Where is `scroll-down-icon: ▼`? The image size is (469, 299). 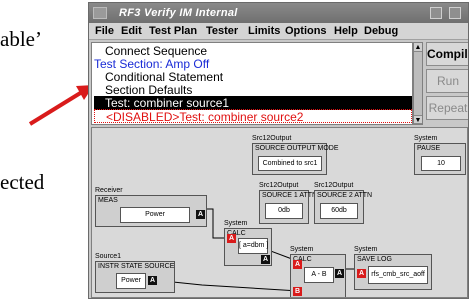
scroll-down-icon: ▼ is located at coordinates (418, 119).